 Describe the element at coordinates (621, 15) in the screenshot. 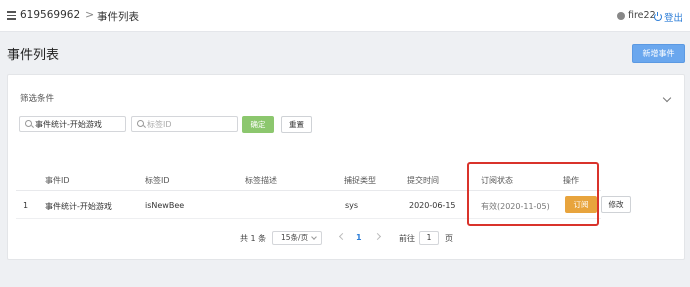

I see `user-icon` at that location.